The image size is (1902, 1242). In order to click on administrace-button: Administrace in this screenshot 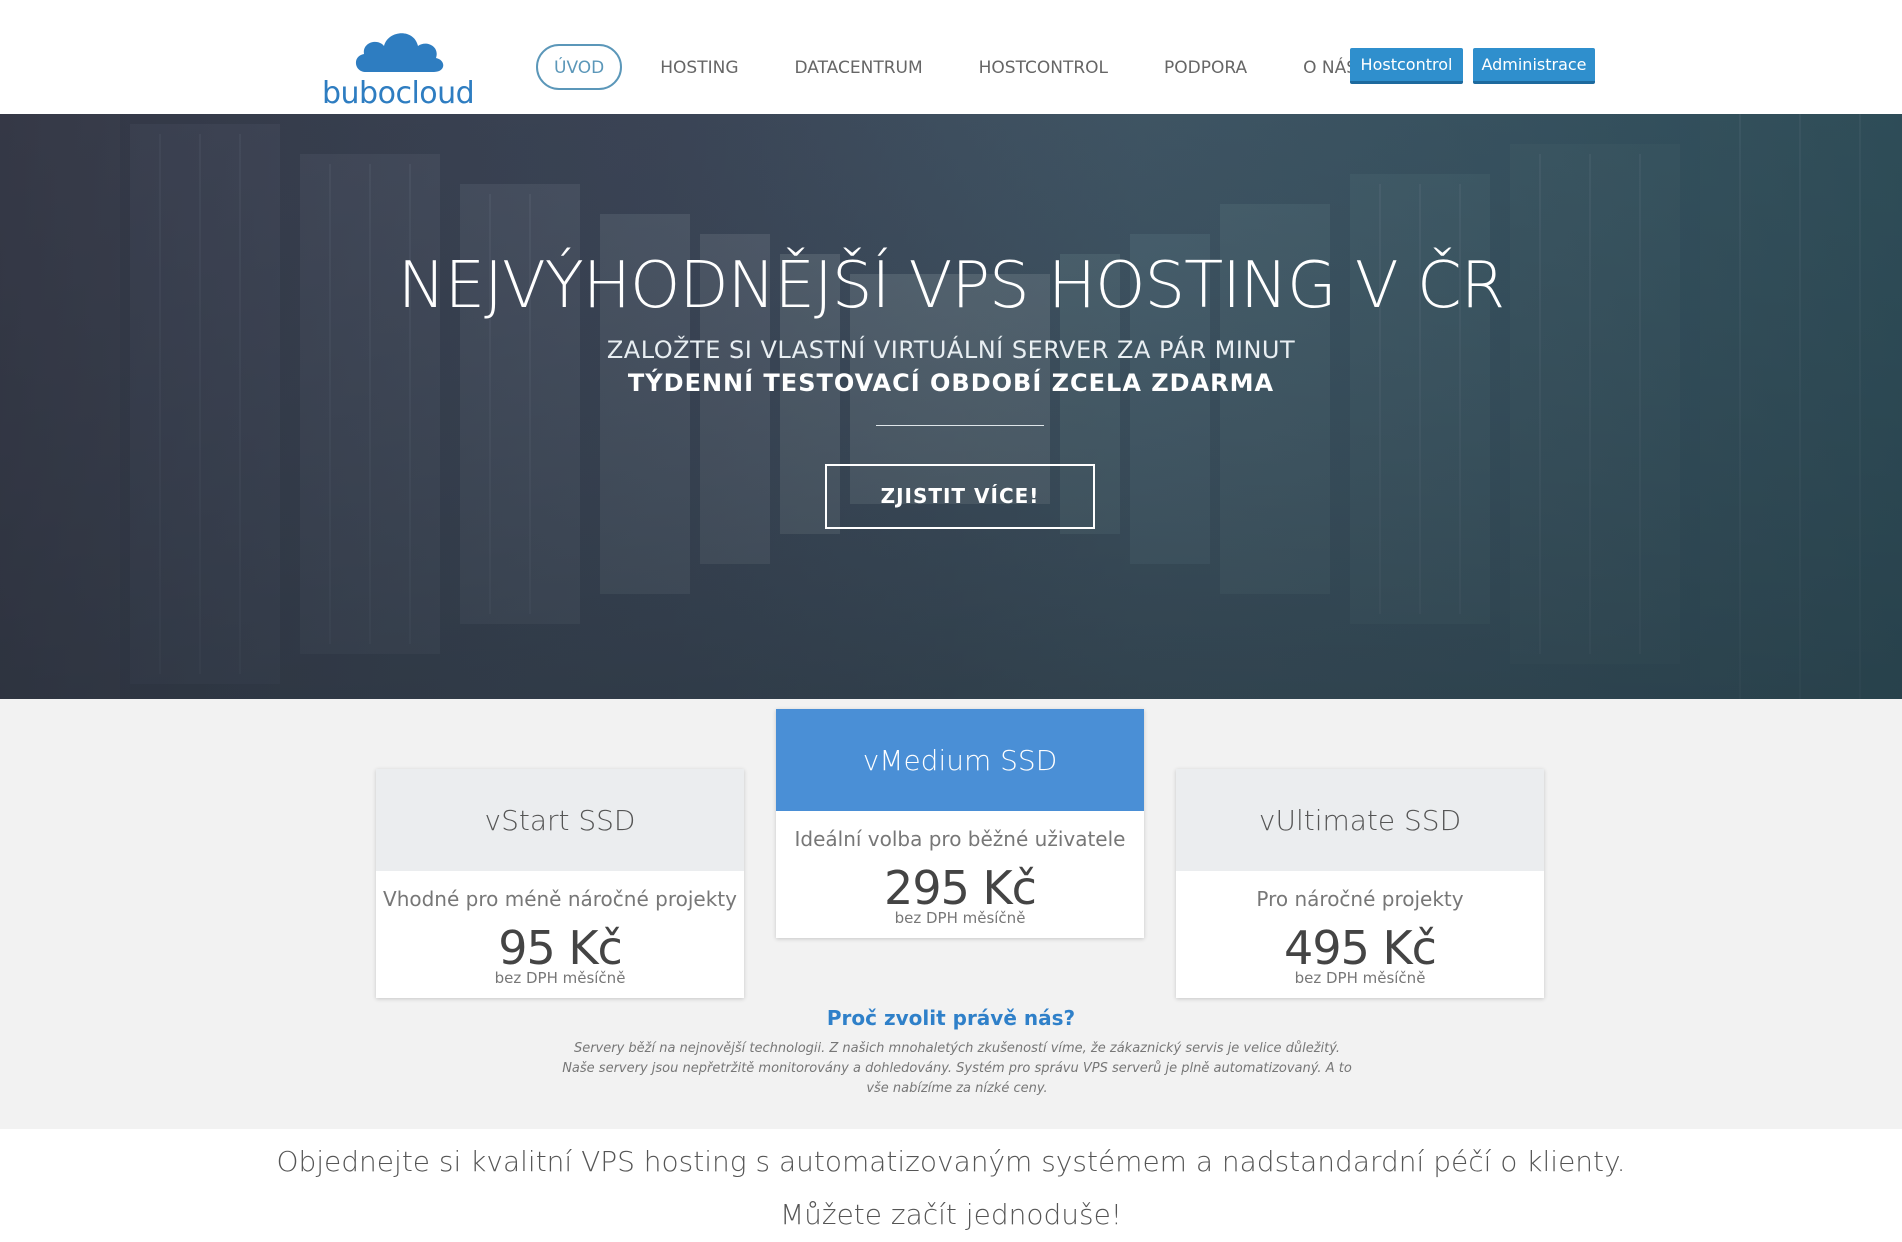, I will do `click(1534, 66)`.